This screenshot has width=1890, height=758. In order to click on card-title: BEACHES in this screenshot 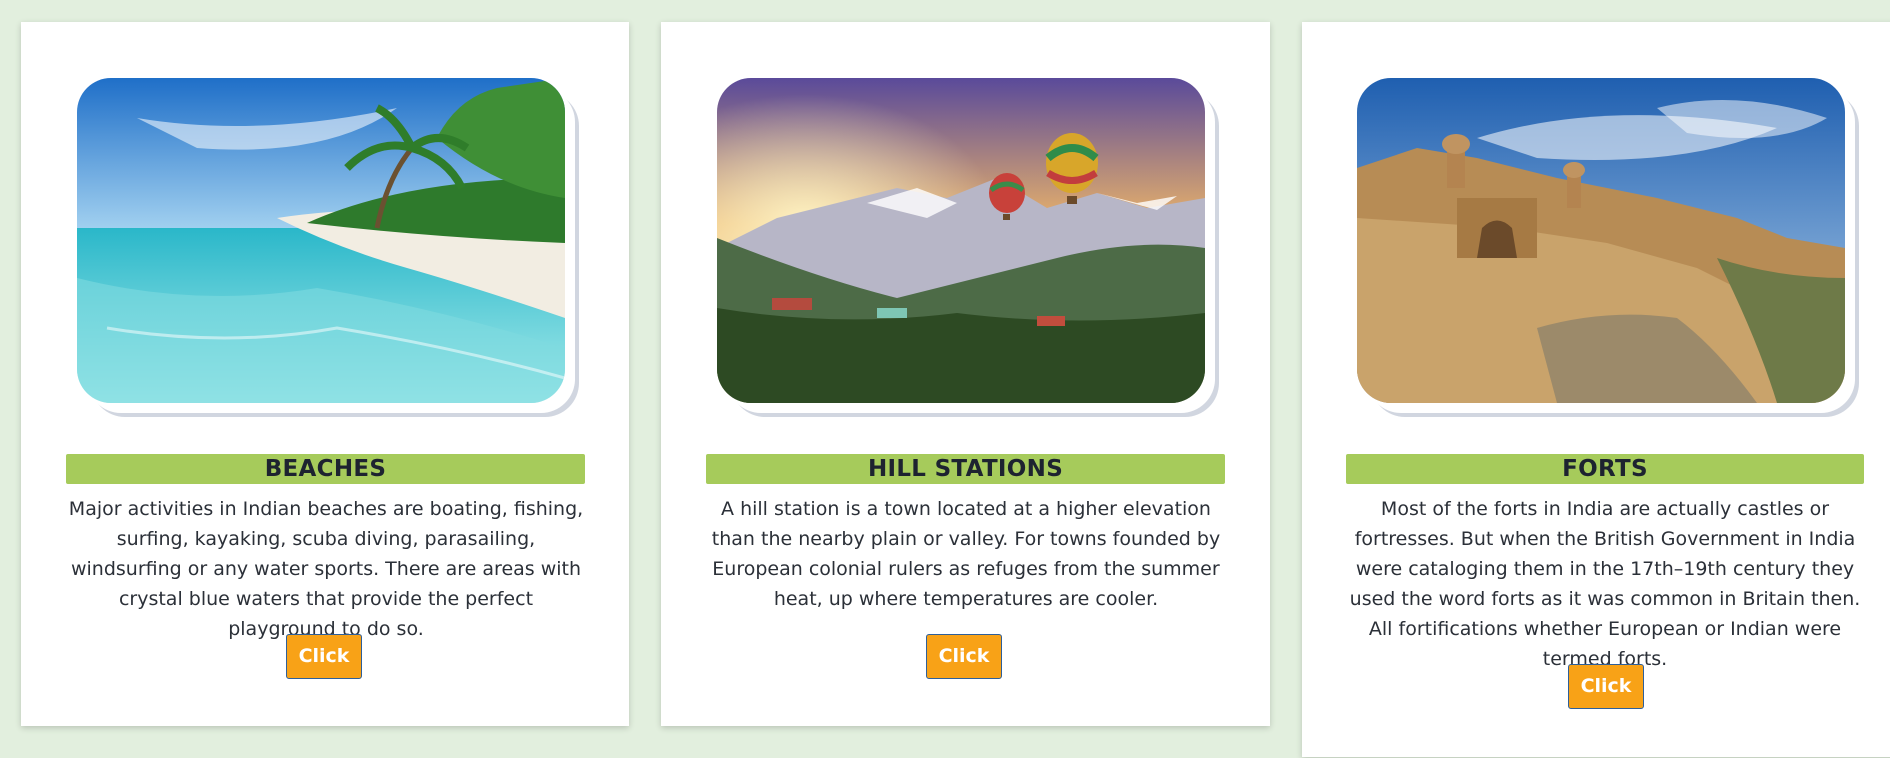, I will do `click(325, 469)`.